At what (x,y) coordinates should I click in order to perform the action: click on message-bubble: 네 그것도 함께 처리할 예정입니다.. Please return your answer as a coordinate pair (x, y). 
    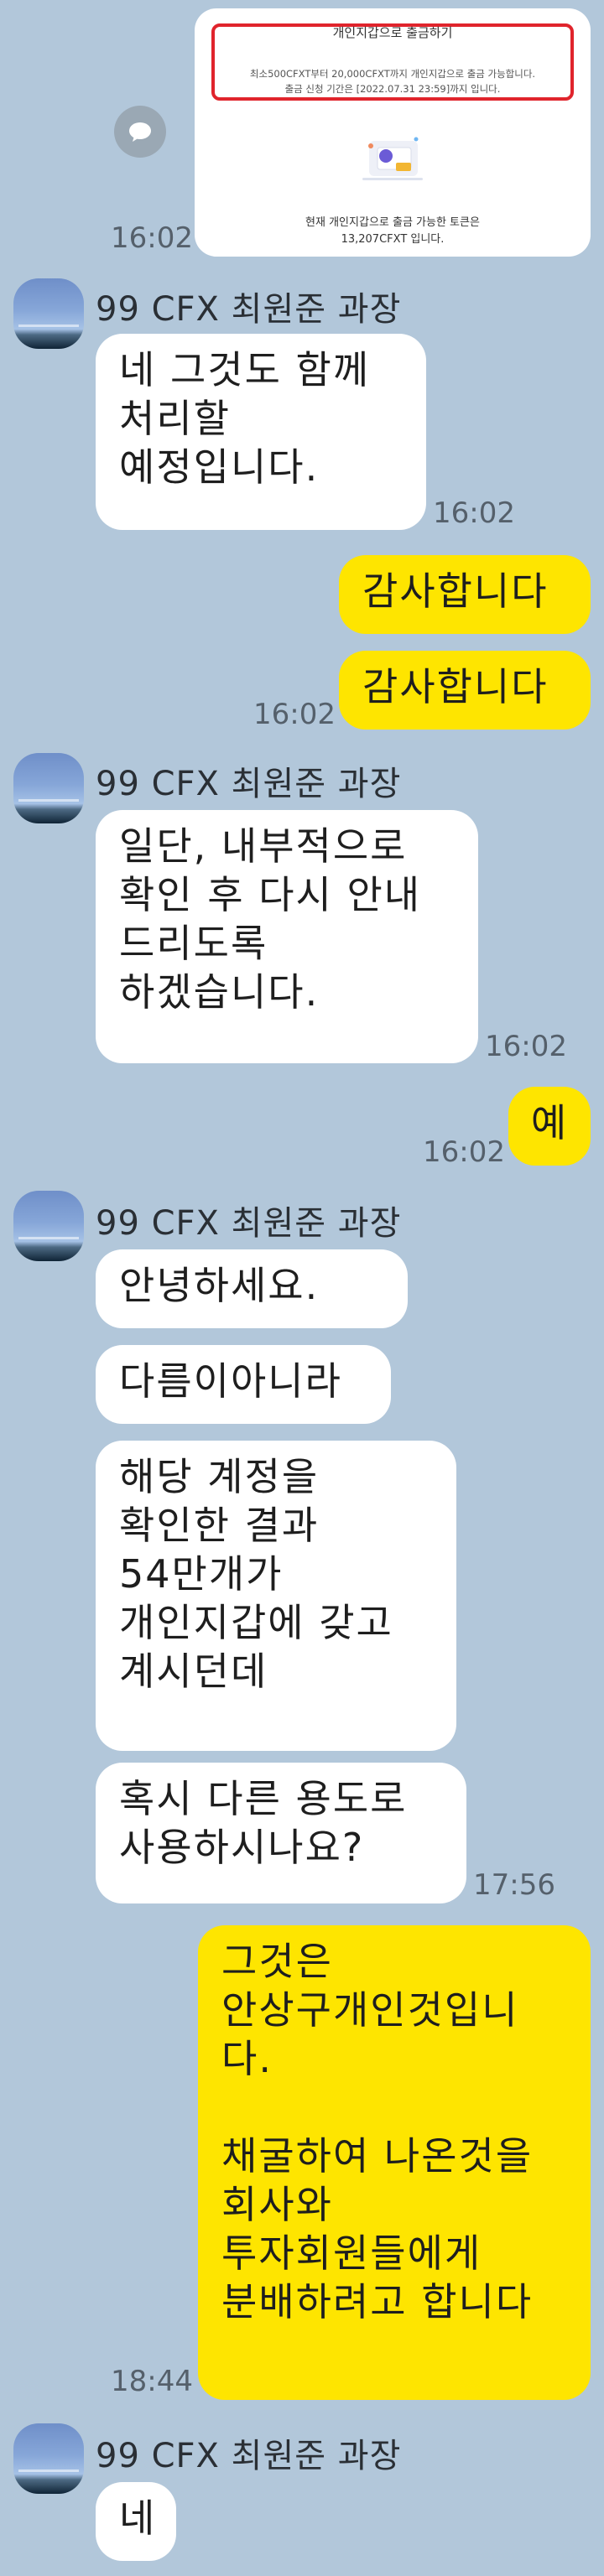
    Looking at the image, I should click on (261, 432).